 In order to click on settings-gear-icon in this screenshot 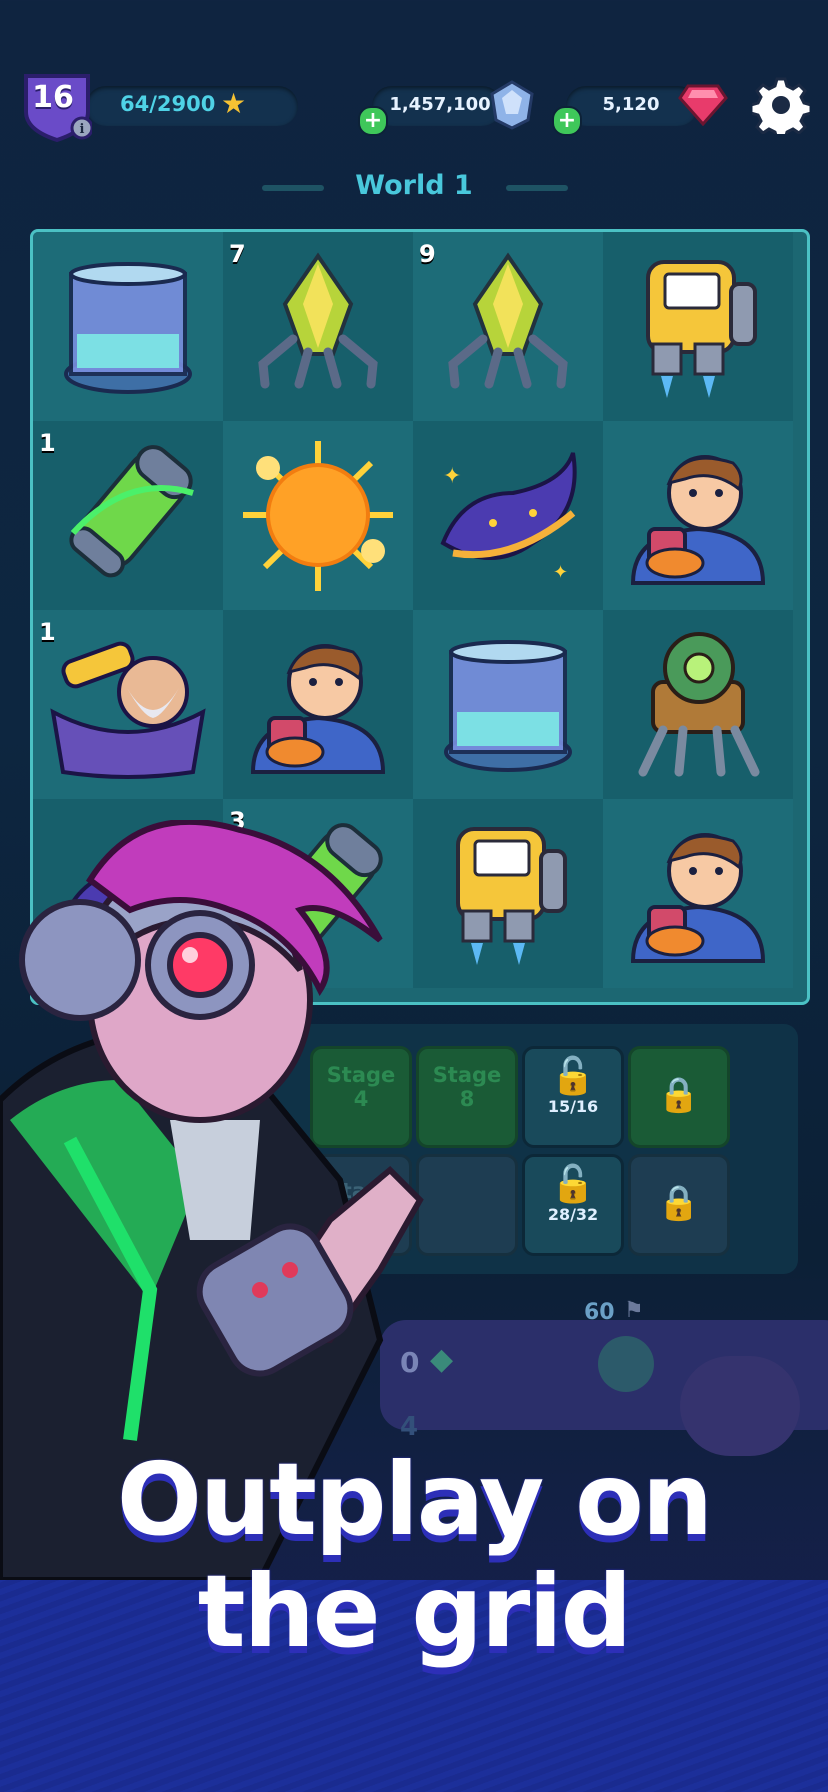, I will do `click(781, 105)`.